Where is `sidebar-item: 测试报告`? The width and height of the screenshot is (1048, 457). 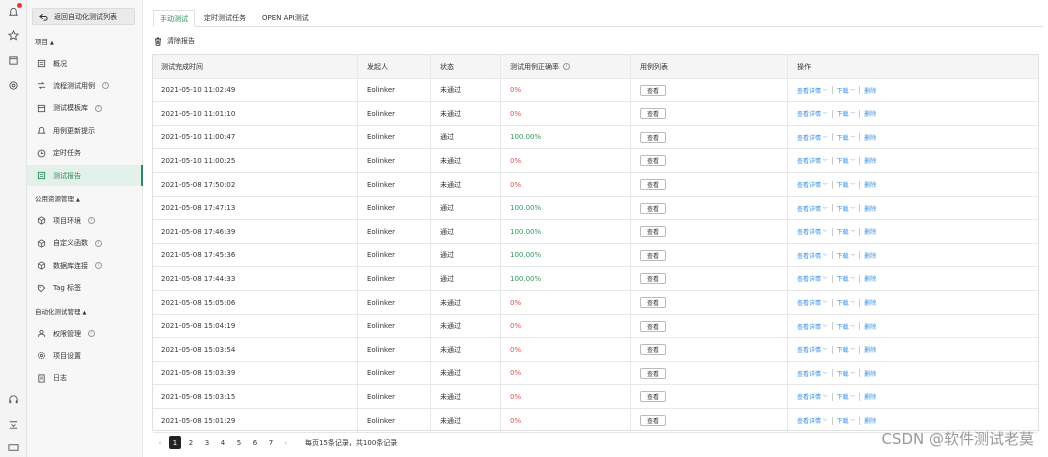
sidebar-item: 测试报告 is located at coordinates (85, 175).